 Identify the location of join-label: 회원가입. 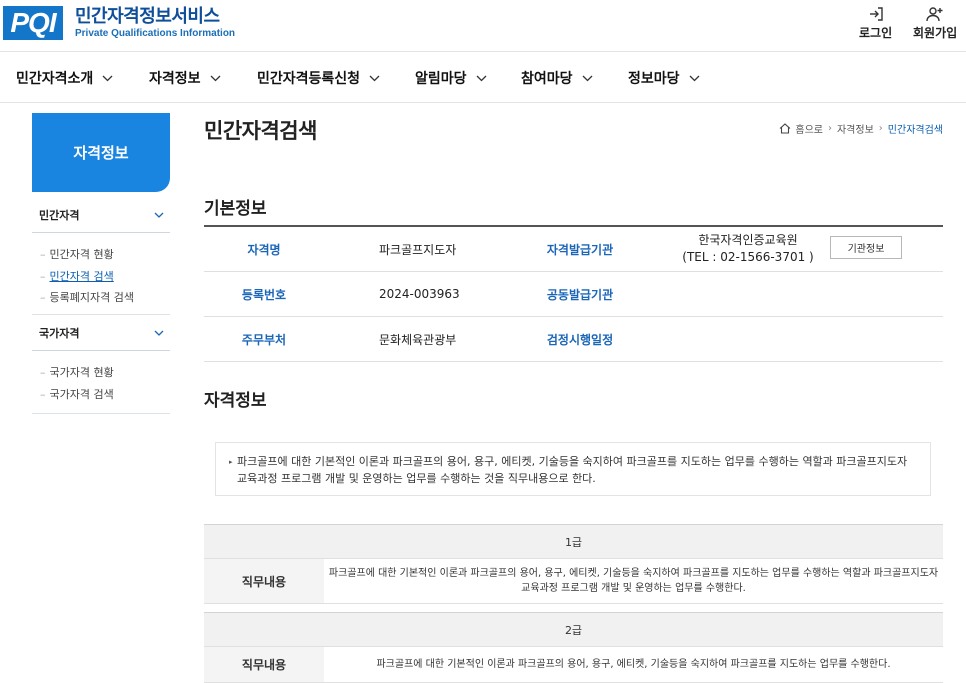
(935, 33).